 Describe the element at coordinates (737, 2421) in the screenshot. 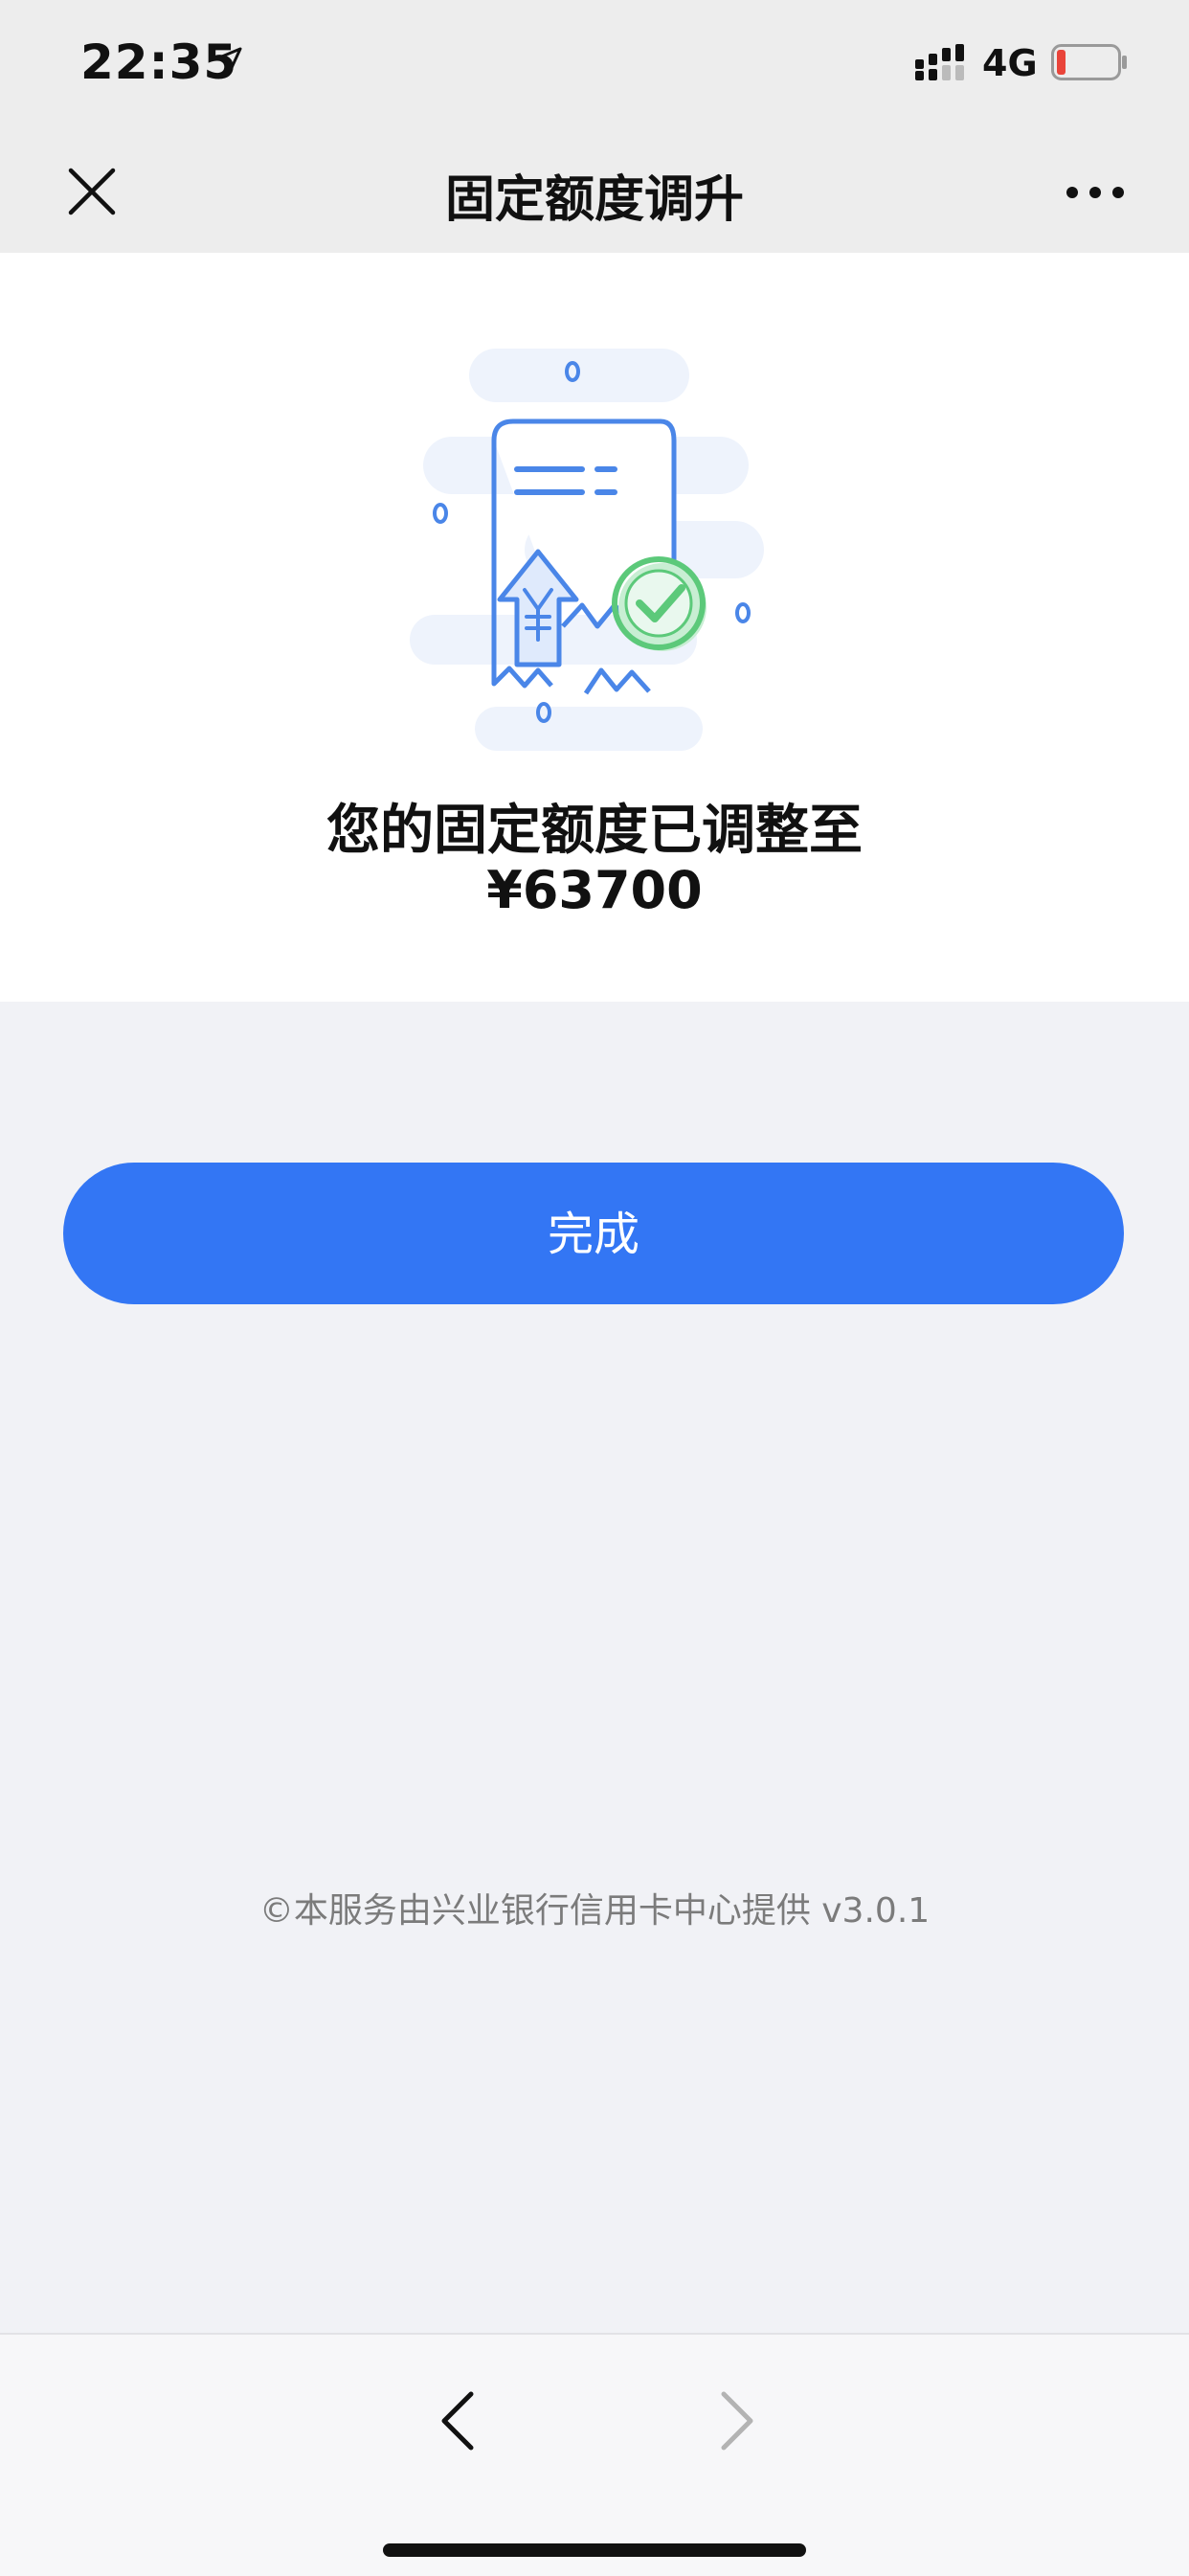

I see `forward-chevron-icon` at that location.